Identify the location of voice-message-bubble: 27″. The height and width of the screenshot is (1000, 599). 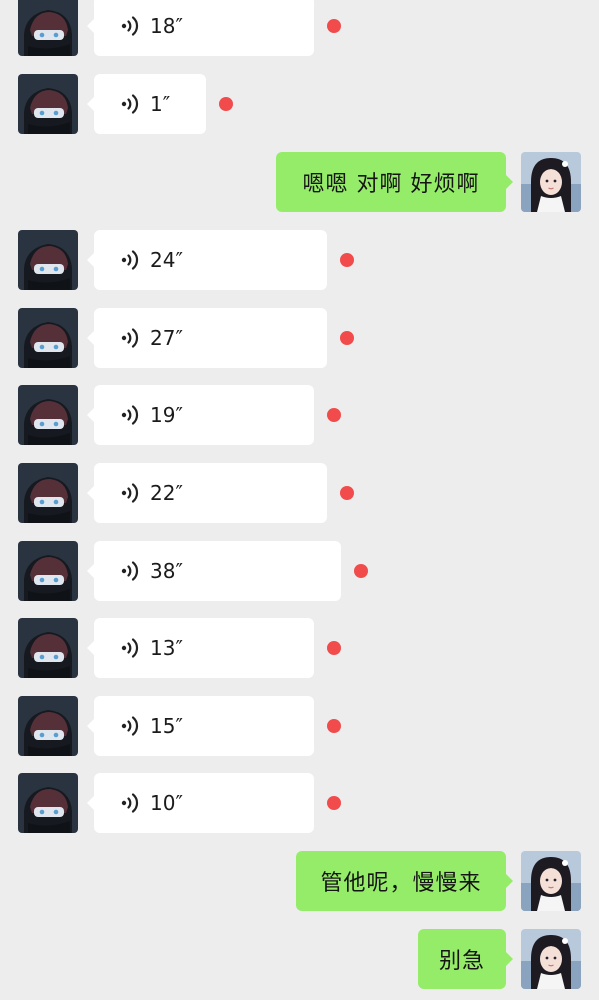
(207, 338).